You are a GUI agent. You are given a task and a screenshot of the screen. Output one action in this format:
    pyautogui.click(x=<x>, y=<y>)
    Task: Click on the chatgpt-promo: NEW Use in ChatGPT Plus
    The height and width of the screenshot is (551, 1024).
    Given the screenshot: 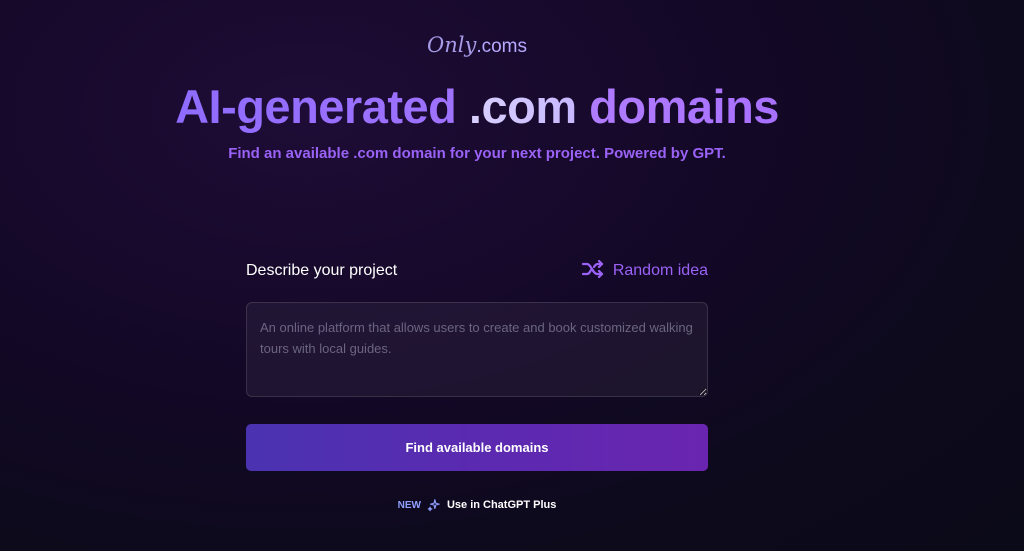 What is the action you would take?
    pyautogui.click(x=477, y=505)
    